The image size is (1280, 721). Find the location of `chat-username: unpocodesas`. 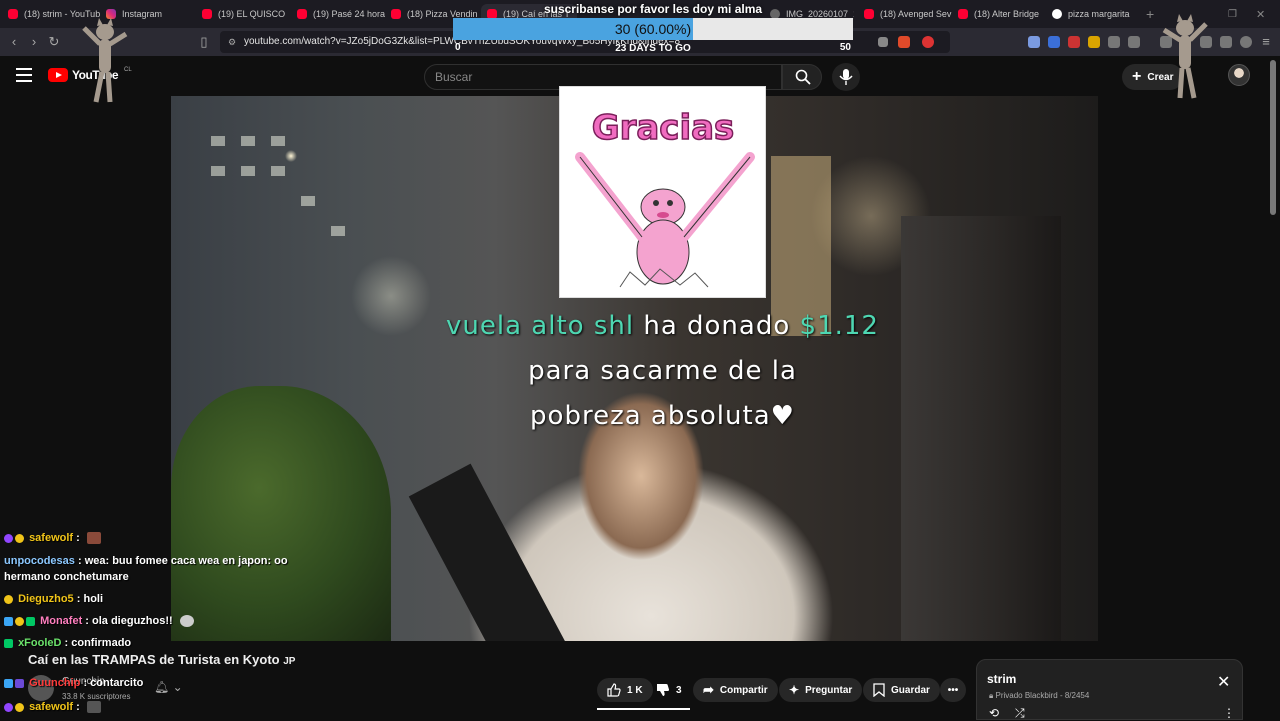

chat-username: unpocodesas is located at coordinates (39, 561).